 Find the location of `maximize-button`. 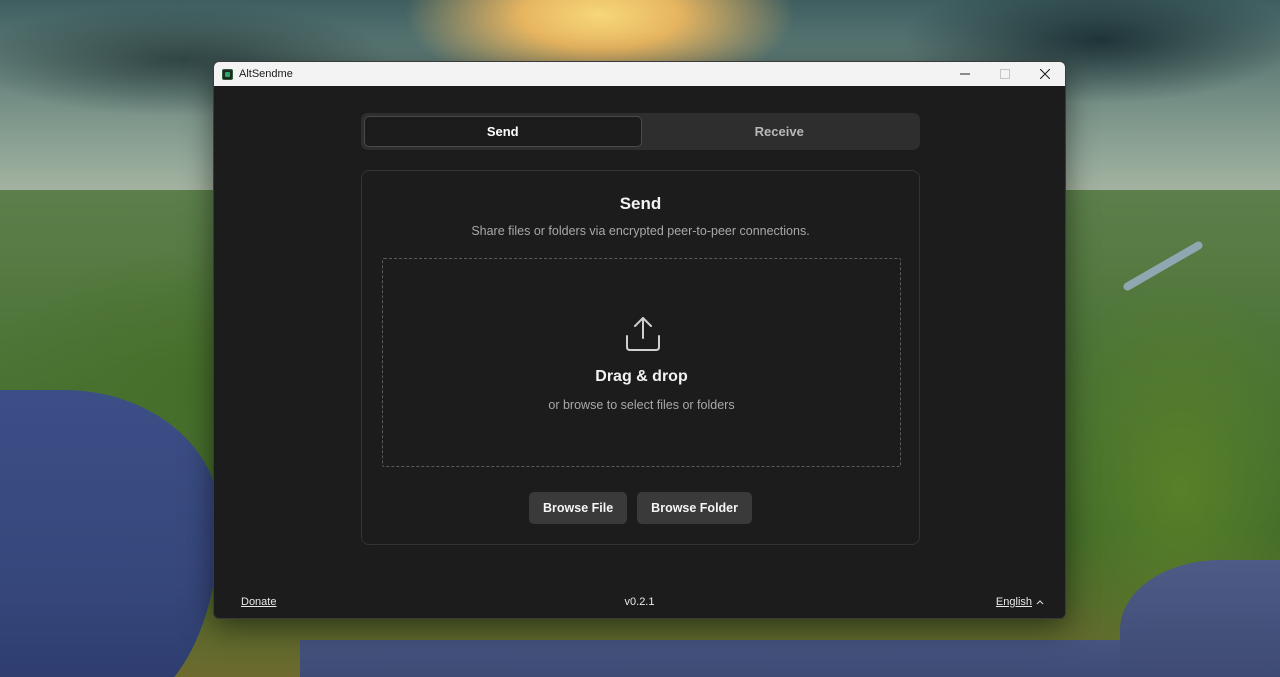

maximize-button is located at coordinates (1005, 74).